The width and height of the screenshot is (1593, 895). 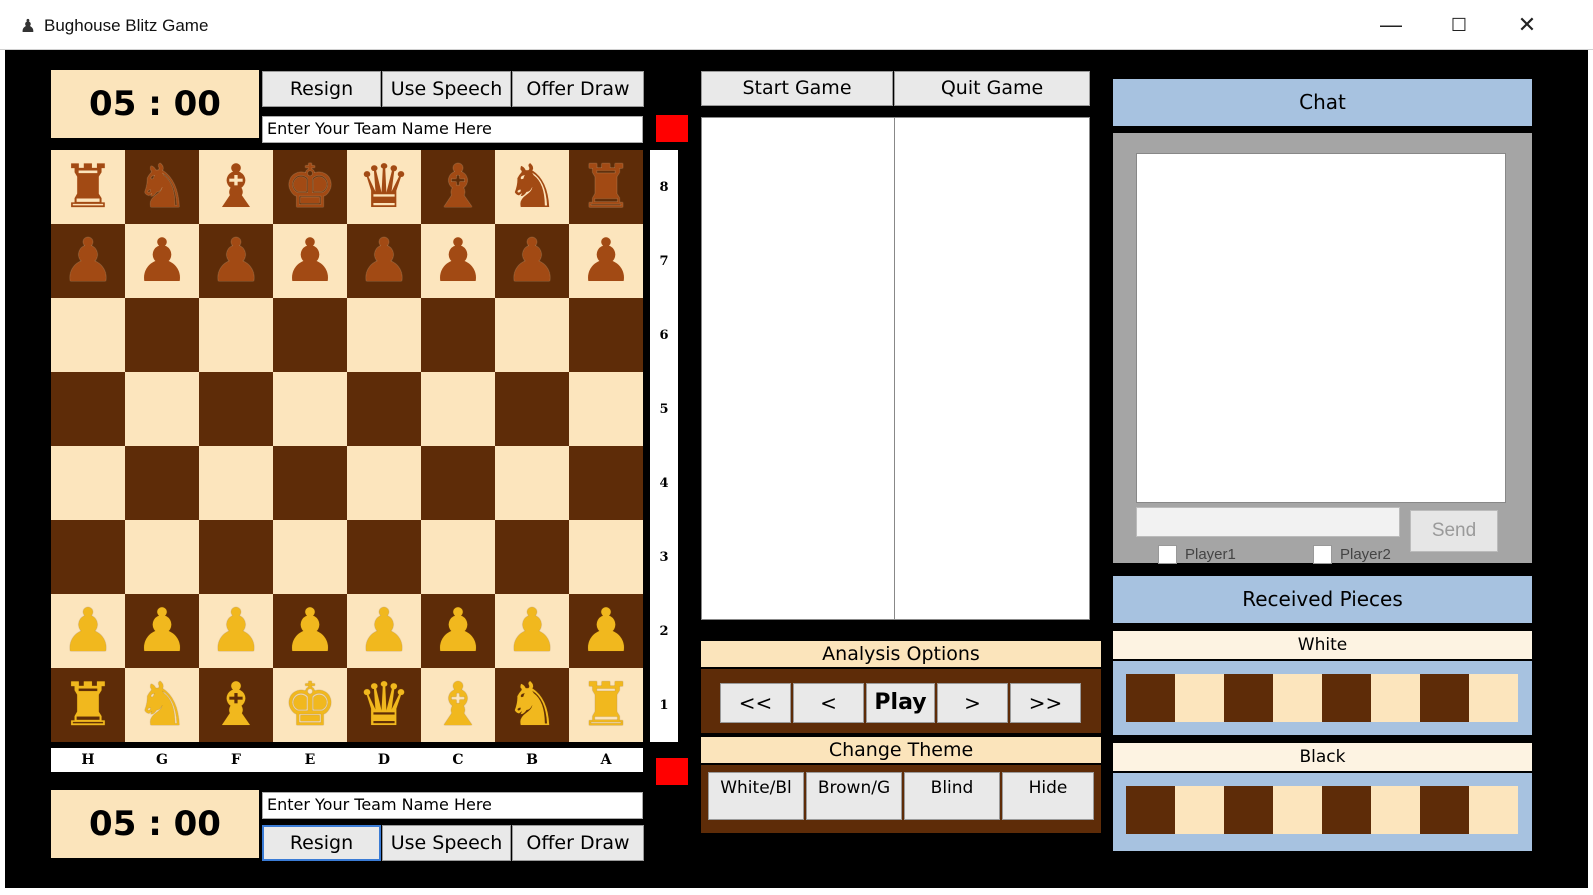 I want to click on bottom-resign-button: Resign, so click(x=321, y=843).